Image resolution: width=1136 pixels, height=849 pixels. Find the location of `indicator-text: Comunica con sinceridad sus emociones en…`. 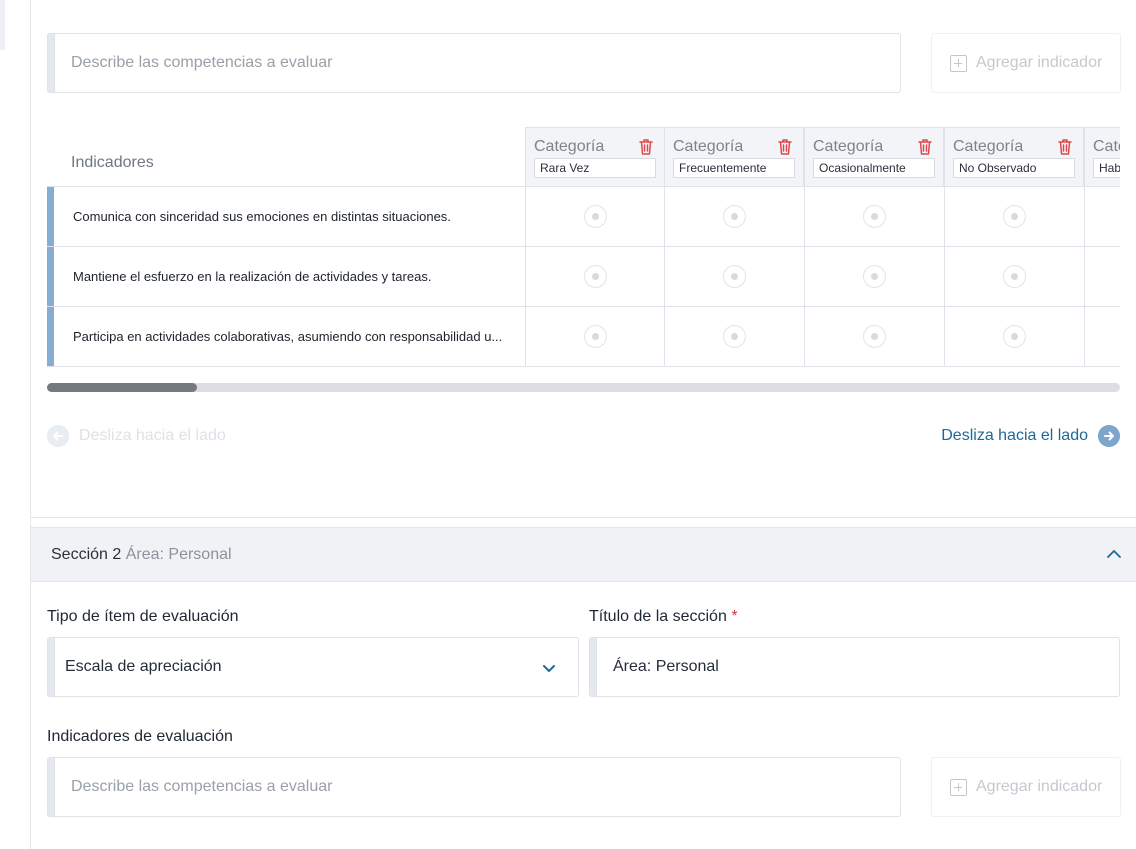

indicator-text: Comunica con sinceridad sus emociones en… is located at coordinates (262, 216).